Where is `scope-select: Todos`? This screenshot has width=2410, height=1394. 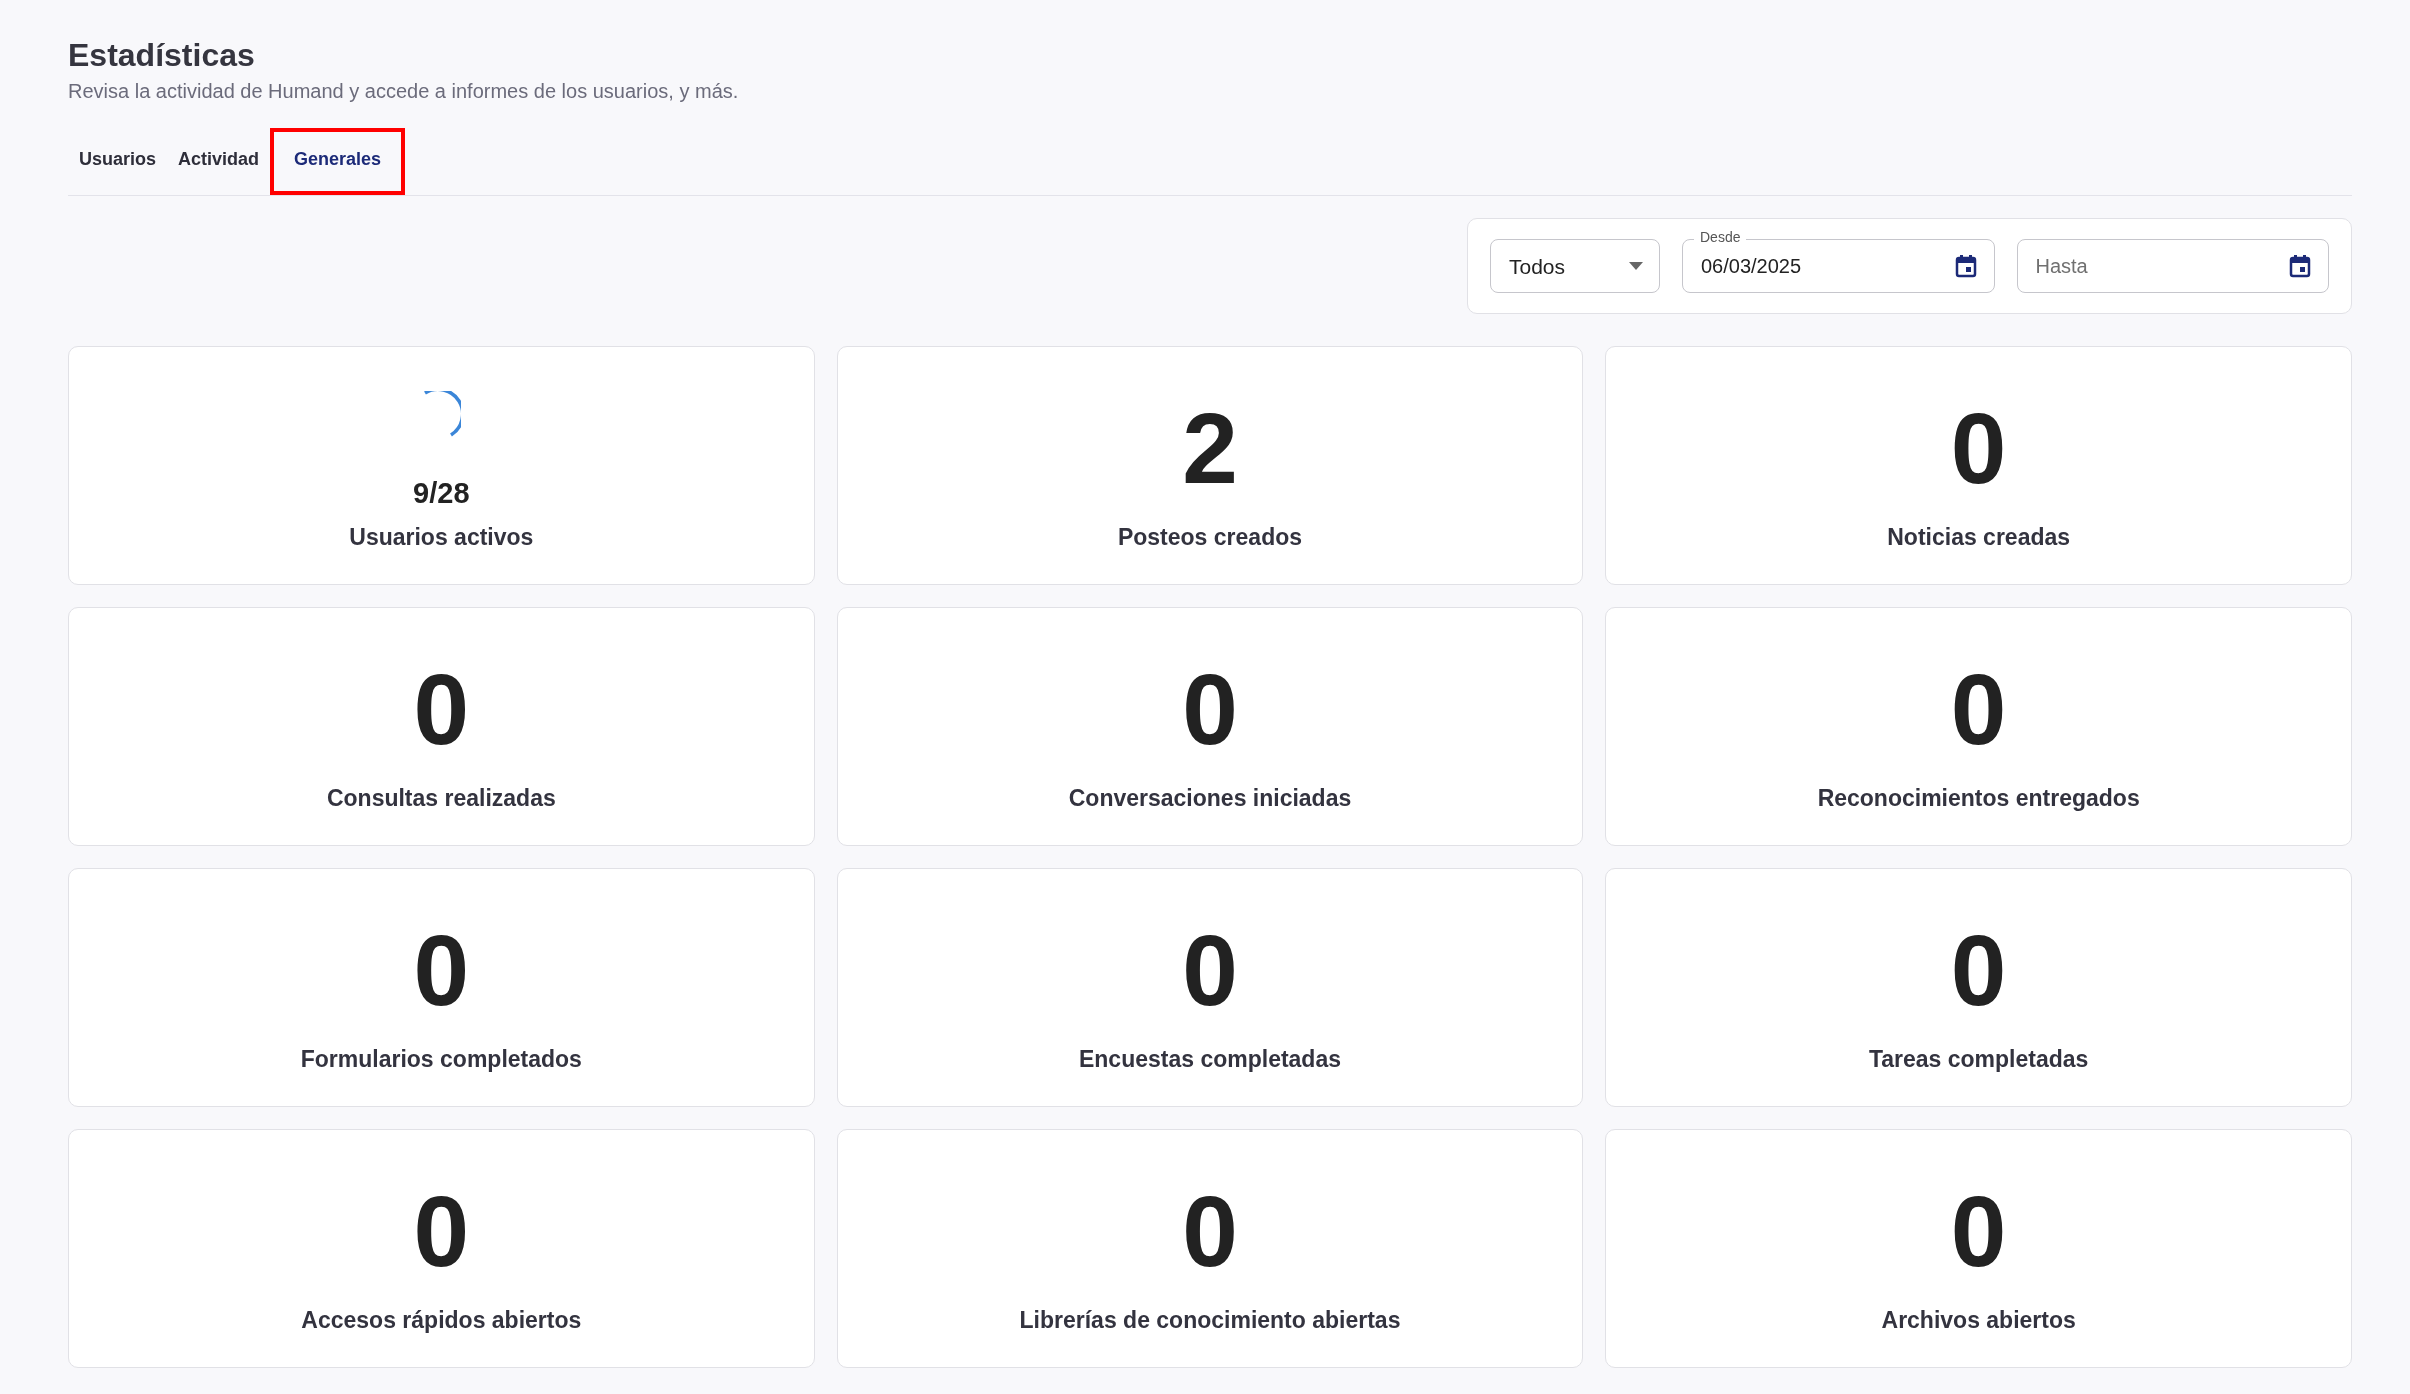 scope-select: Todos is located at coordinates (1575, 266).